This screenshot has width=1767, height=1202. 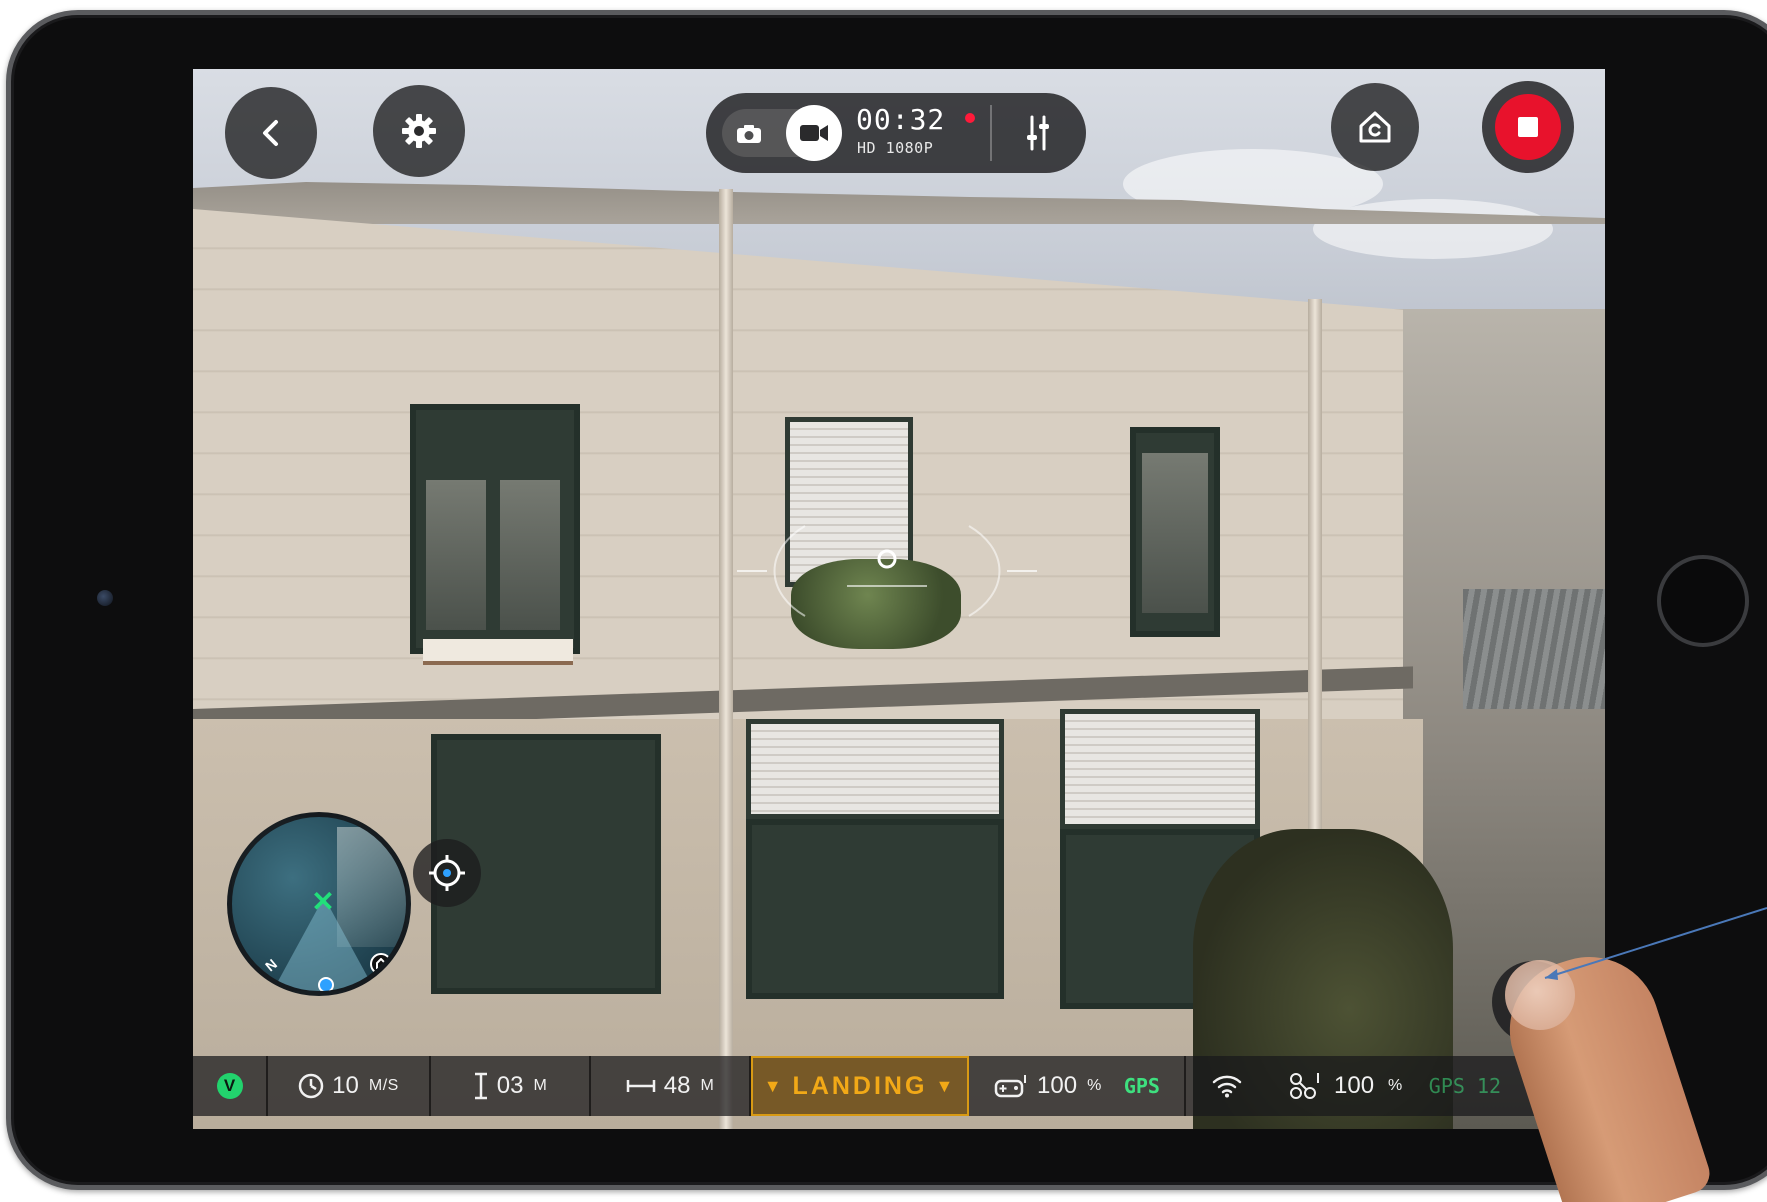 I want to click on altitude-value: 03, so click(x=510, y=1085).